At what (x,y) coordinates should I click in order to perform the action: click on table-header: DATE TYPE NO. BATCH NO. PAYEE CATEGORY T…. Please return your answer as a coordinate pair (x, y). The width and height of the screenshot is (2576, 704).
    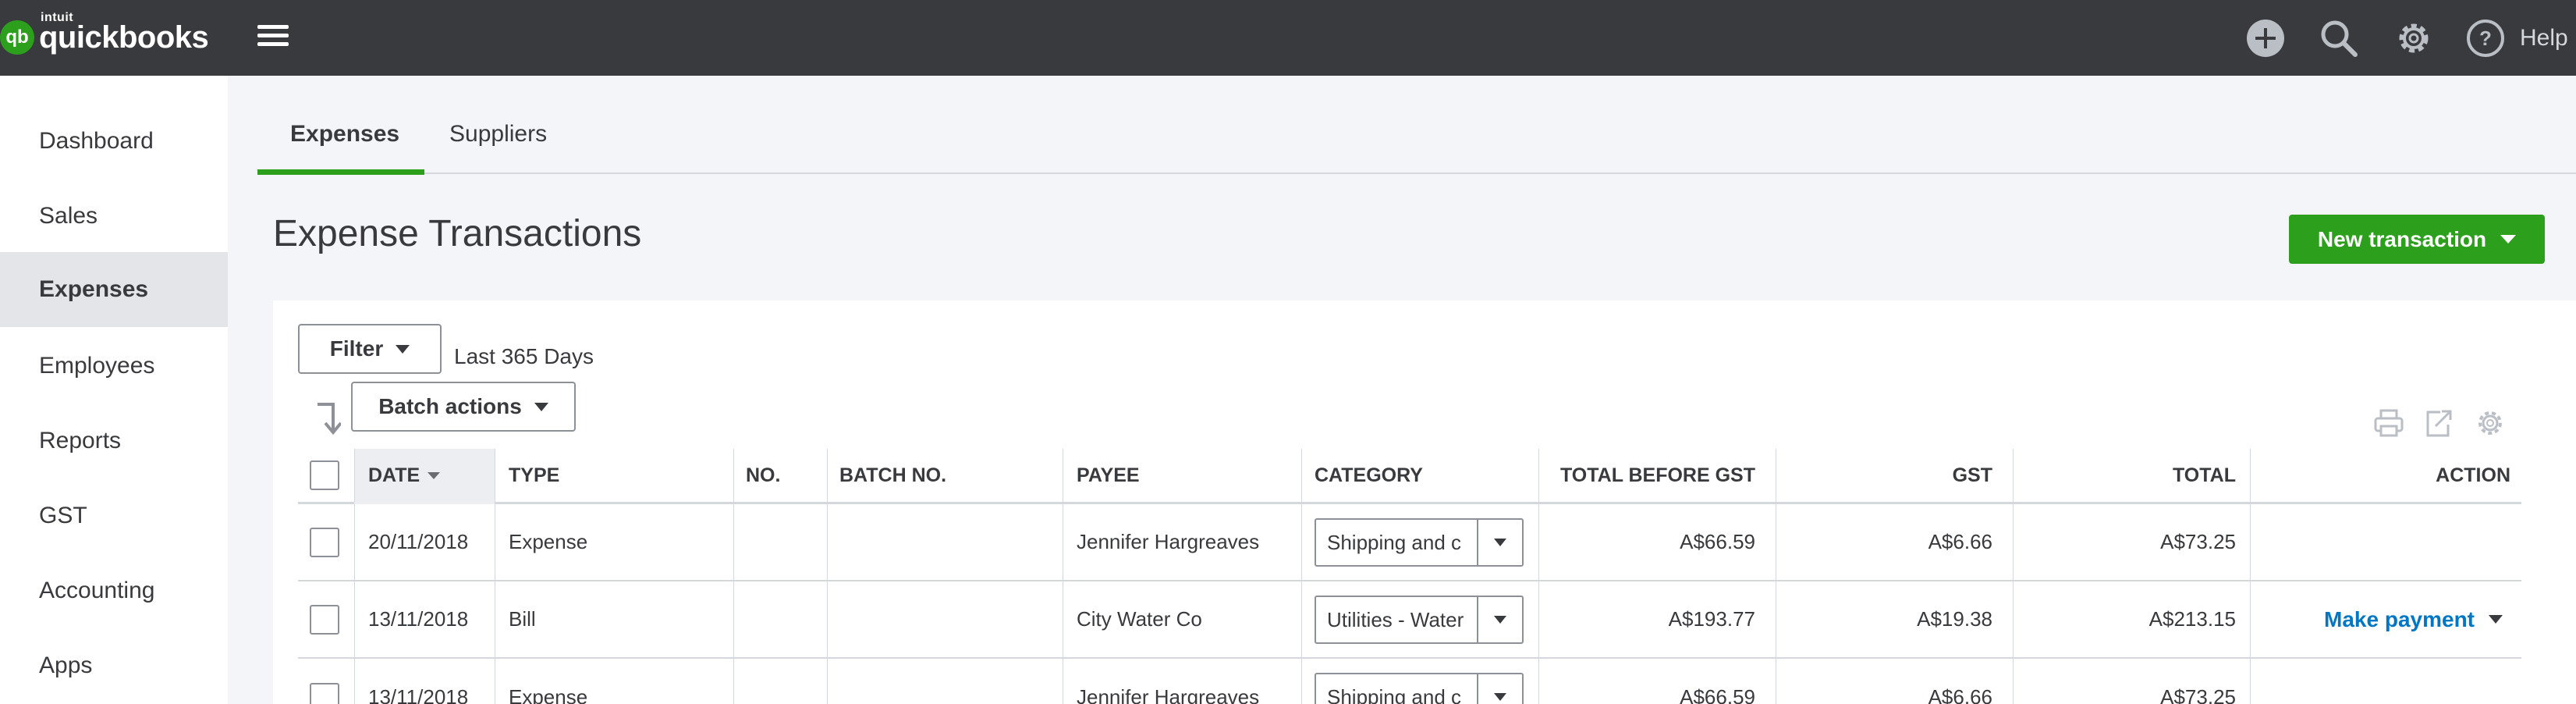
    Looking at the image, I should click on (1409, 476).